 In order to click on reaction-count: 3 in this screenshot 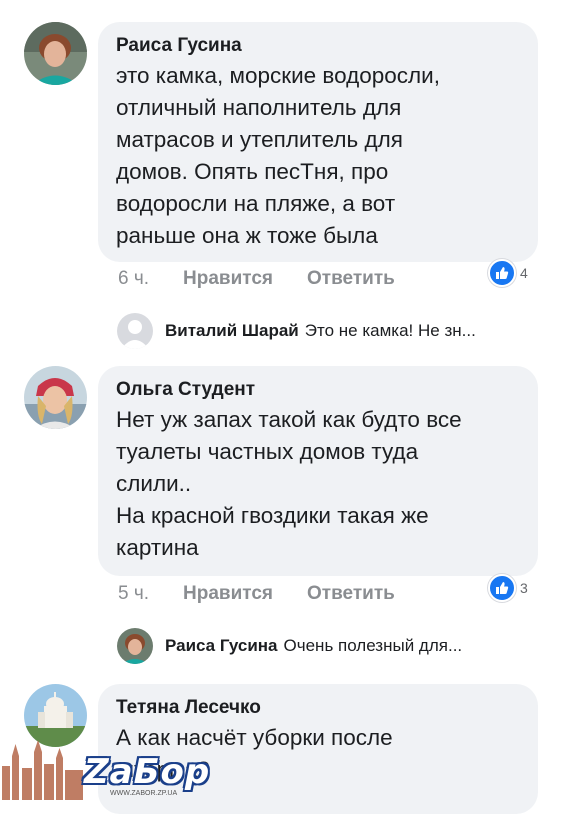, I will do `click(508, 588)`.